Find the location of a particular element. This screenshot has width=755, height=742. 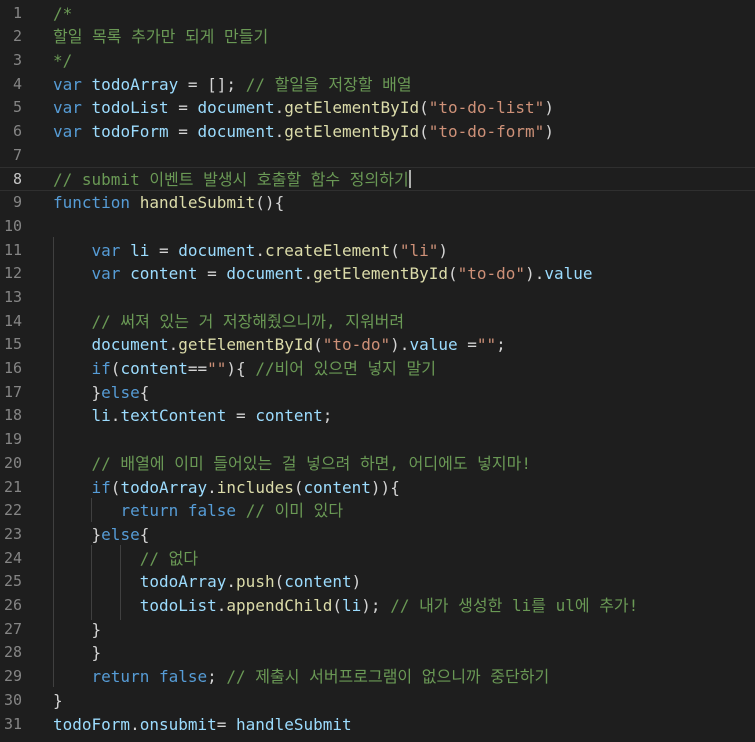

code-token: // 할일을 저장할 배열 is located at coordinates (328, 84).